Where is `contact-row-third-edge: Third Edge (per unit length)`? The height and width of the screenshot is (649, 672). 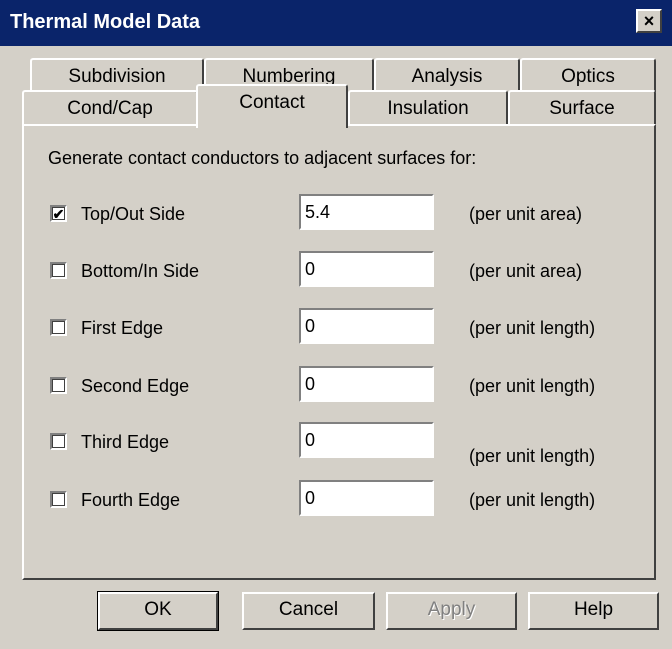 contact-row-third-edge: Third Edge (per unit length) is located at coordinates (336, 447).